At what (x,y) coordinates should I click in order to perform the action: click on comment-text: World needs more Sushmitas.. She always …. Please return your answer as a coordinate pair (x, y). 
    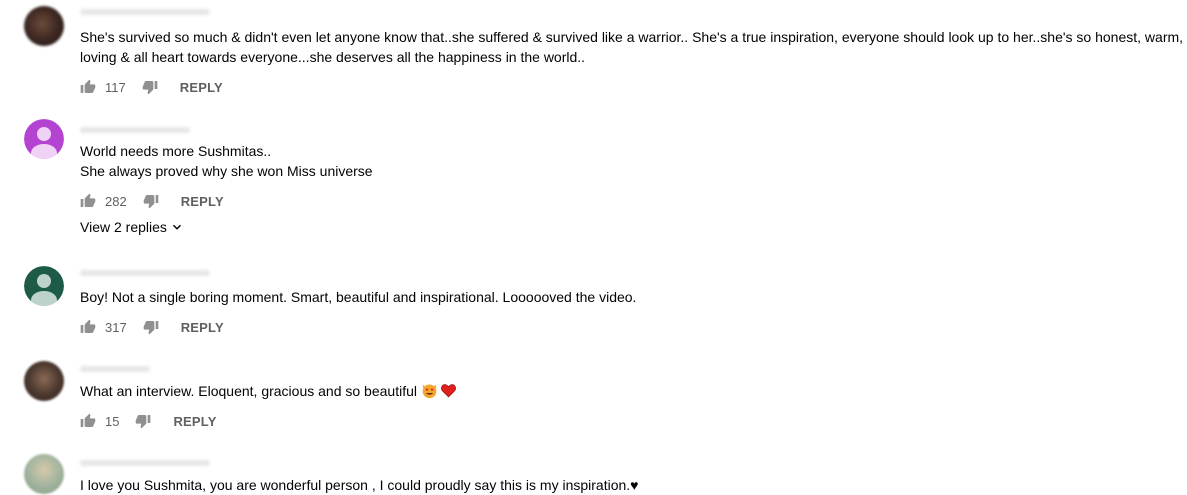
    Looking at the image, I should click on (625, 161).